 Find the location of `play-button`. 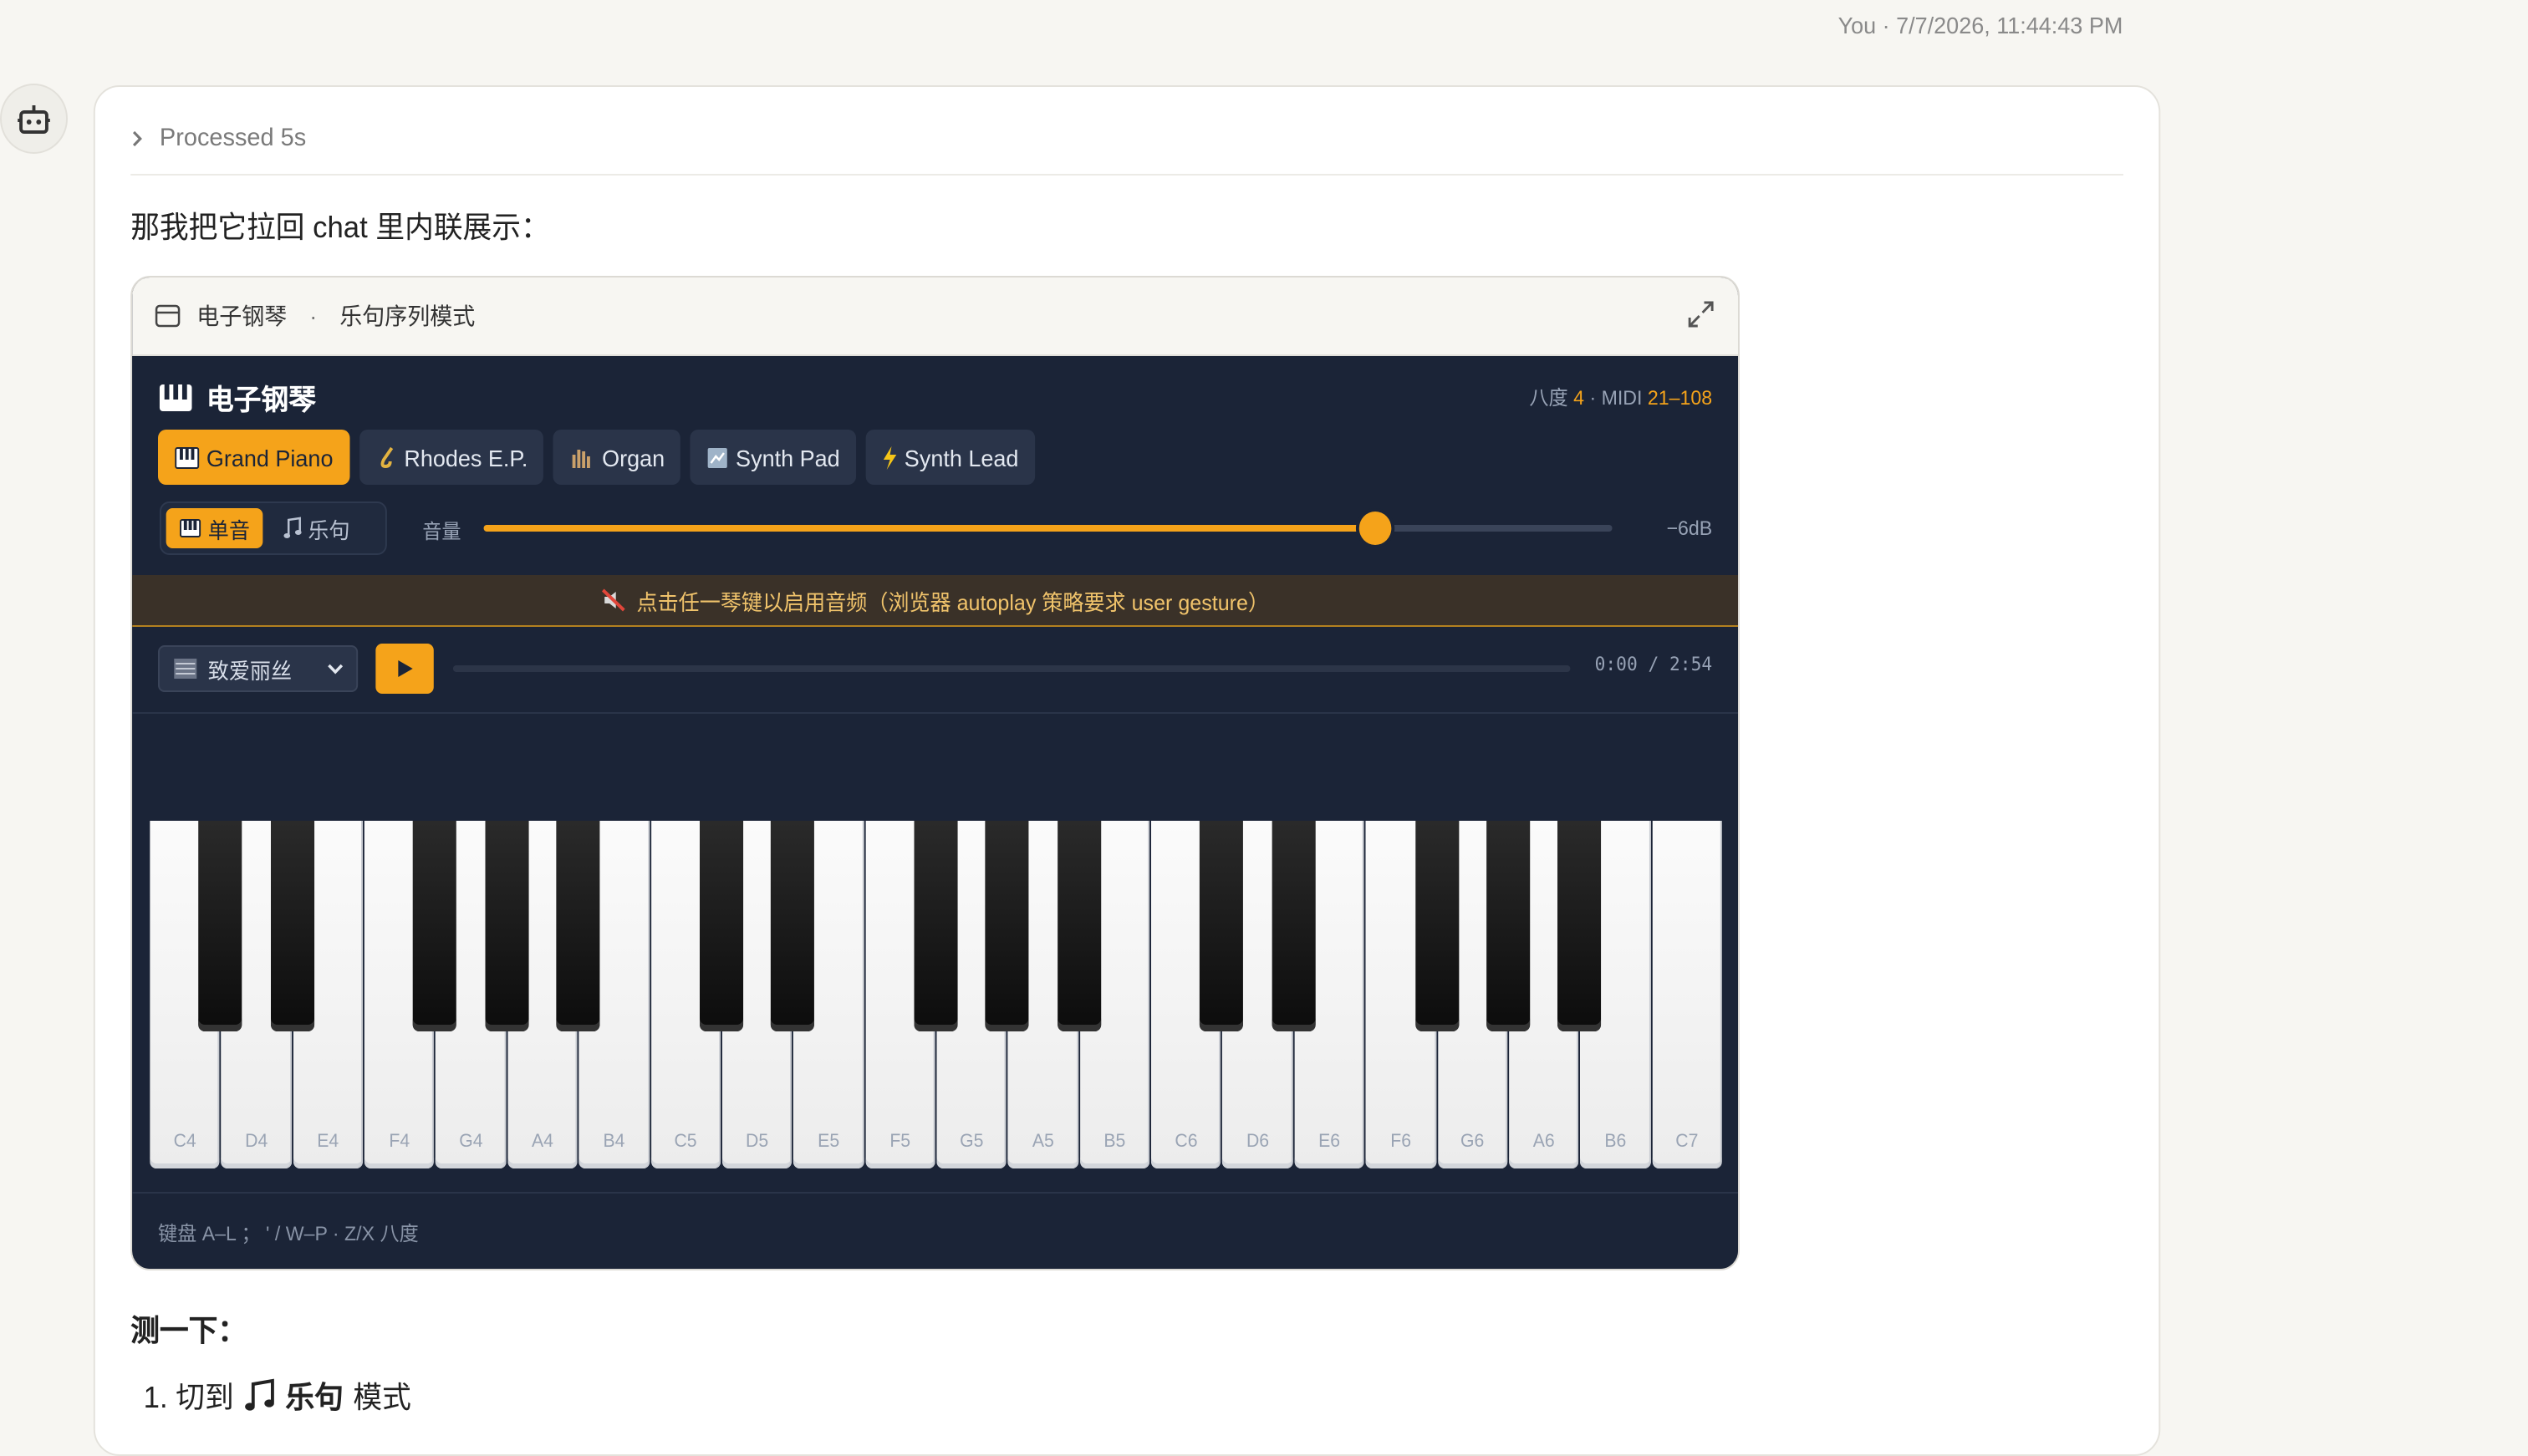

play-button is located at coordinates (404, 669).